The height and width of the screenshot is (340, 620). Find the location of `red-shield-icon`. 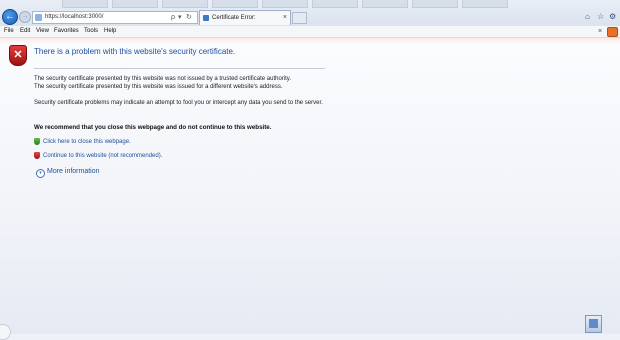

red-shield-icon is located at coordinates (37, 155).